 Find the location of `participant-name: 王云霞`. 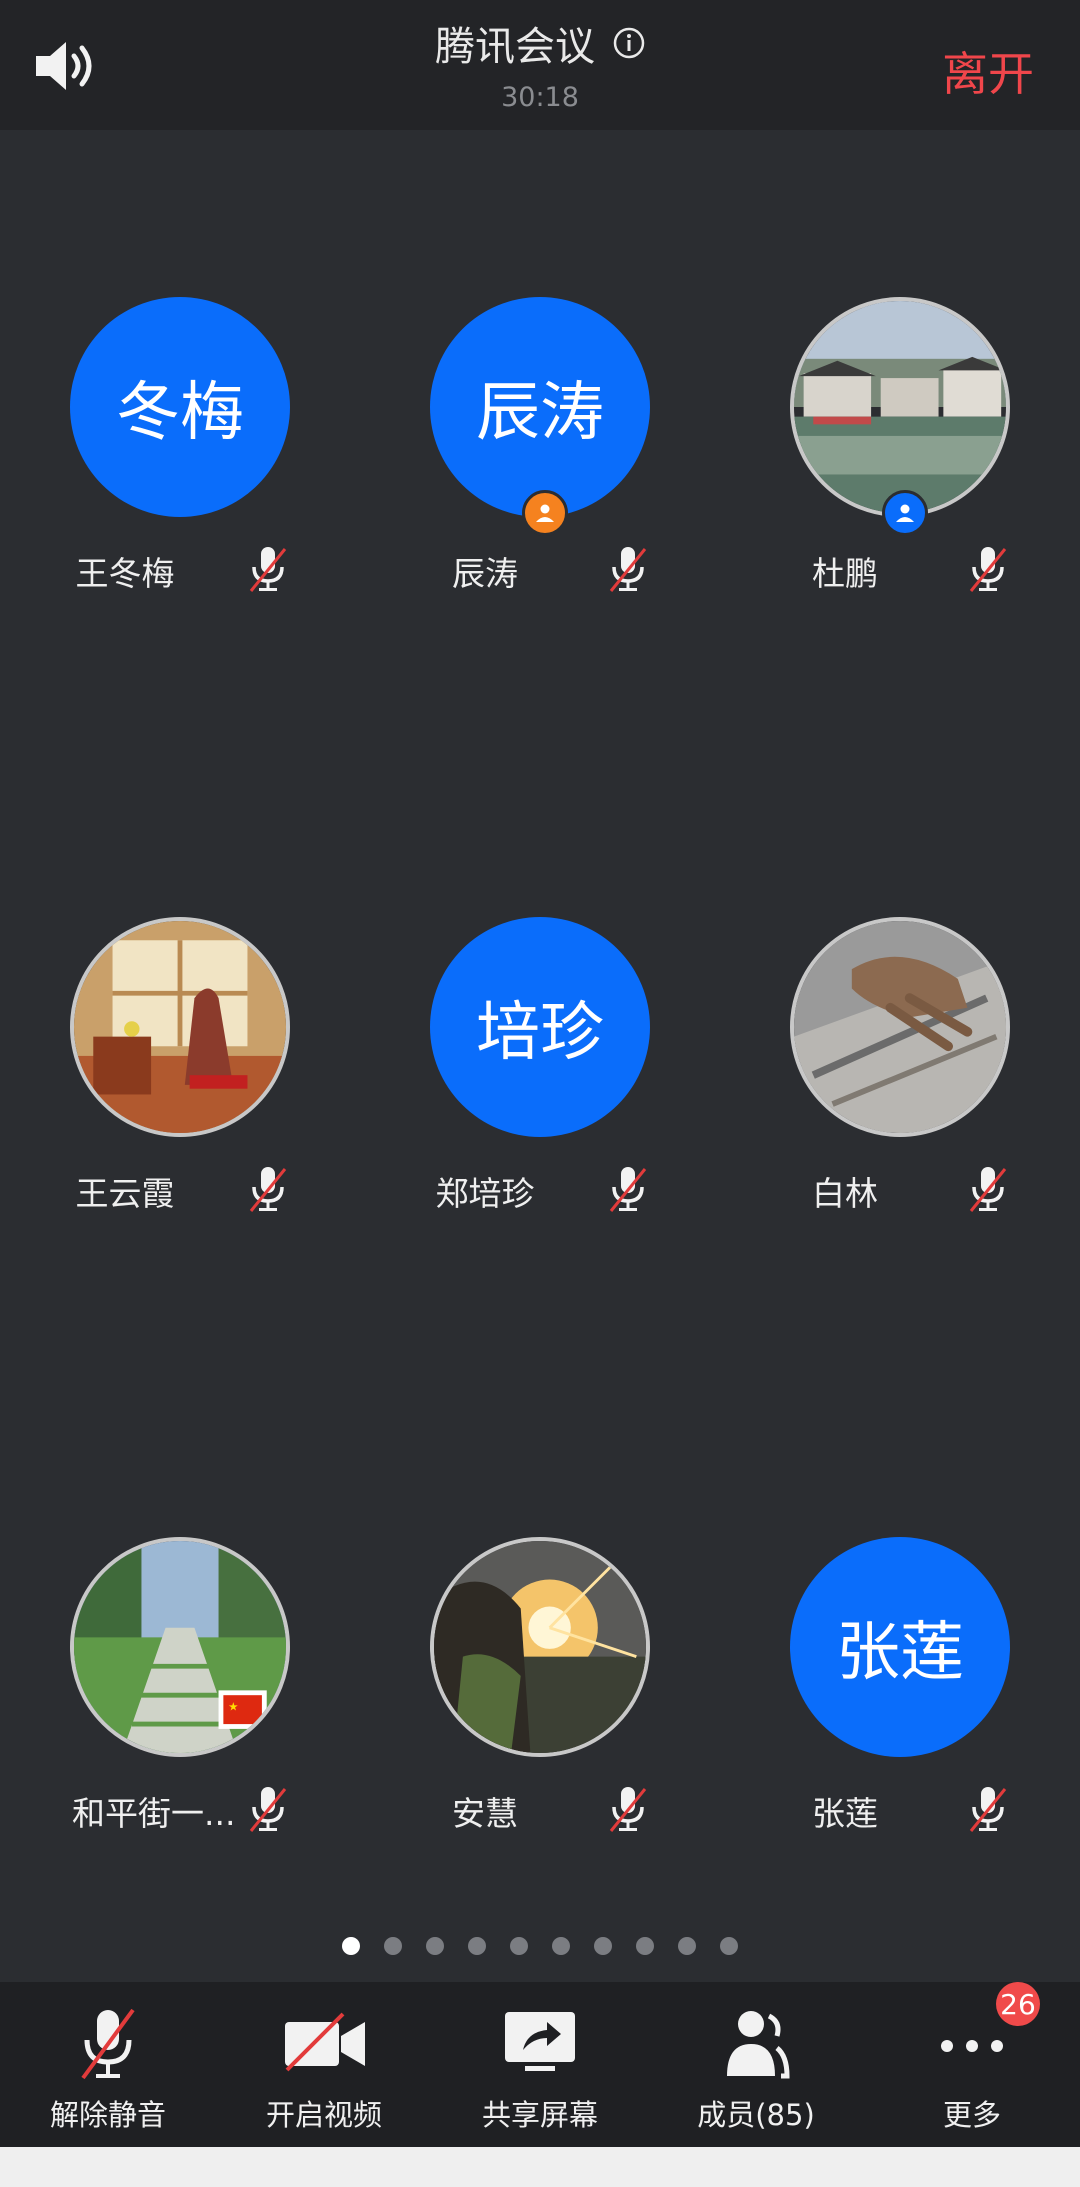

participant-name: 王云霞 is located at coordinates (125, 1193).